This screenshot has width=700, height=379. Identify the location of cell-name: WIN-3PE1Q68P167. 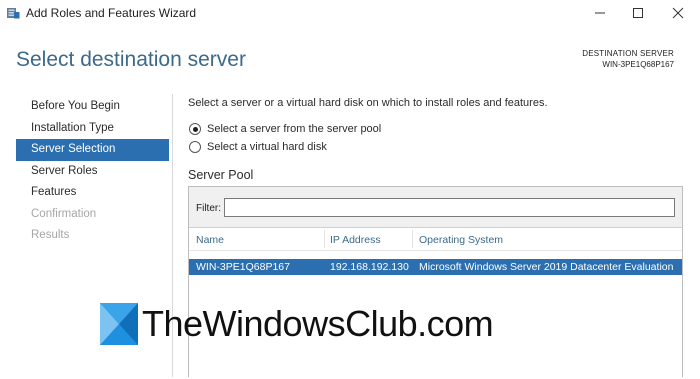
(243, 267).